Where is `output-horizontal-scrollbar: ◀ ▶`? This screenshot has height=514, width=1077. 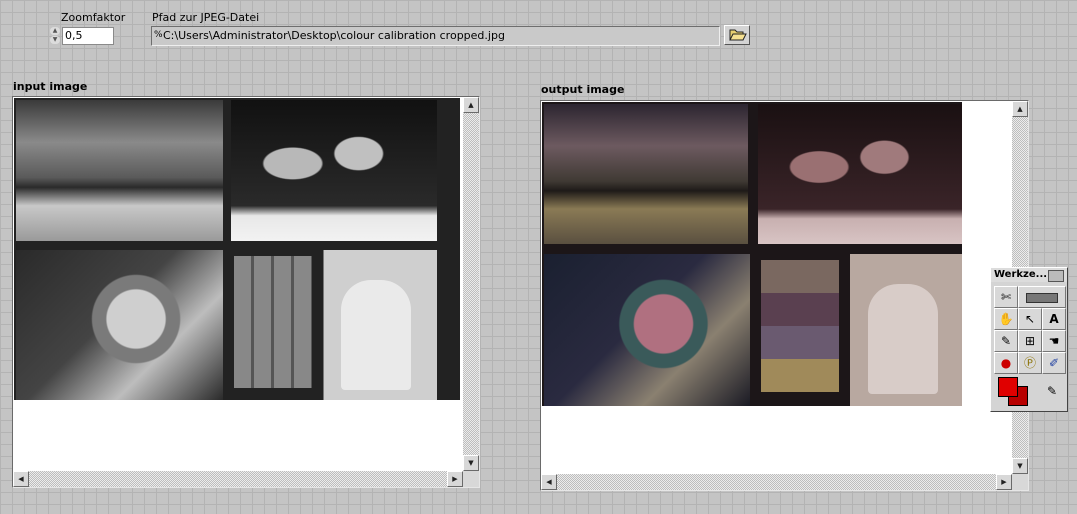 output-horizontal-scrollbar: ◀ ▶ is located at coordinates (776, 482).